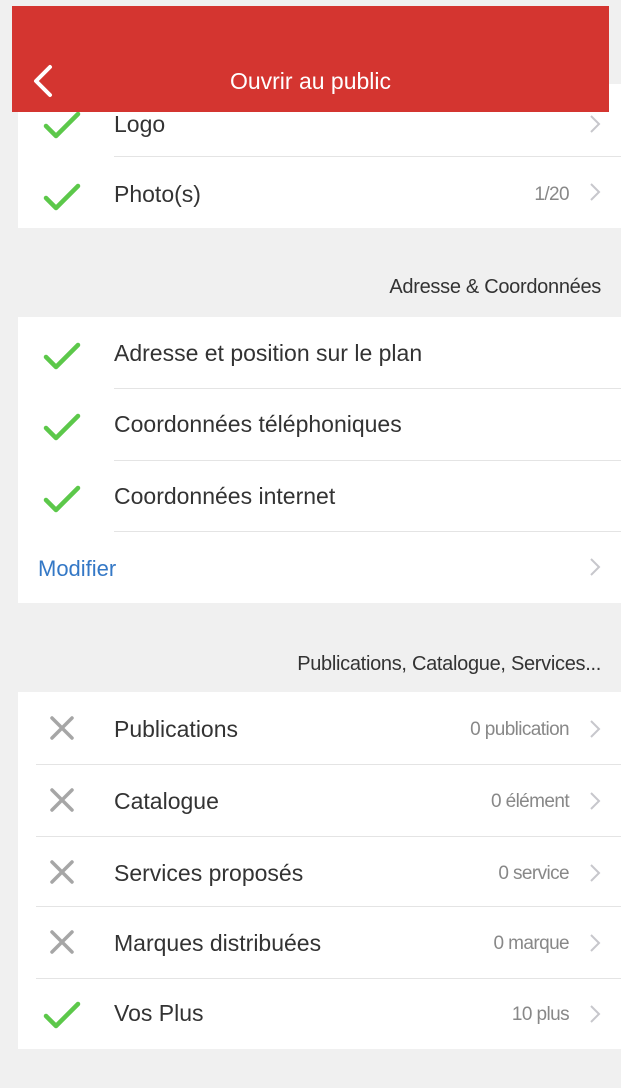 Image resolution: width=621 pixels, height=1088 pixels. What do you see at coordinates (319, 567) in the screenshot?
I see `modify-row: Modifier` at bounding box center [319, 567].